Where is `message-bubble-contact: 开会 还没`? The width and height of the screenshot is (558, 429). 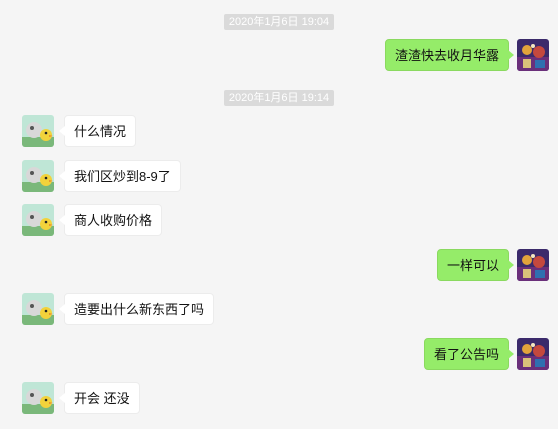
message-bubble-contact: 开会 还没 is located at coordinates (99, 398).